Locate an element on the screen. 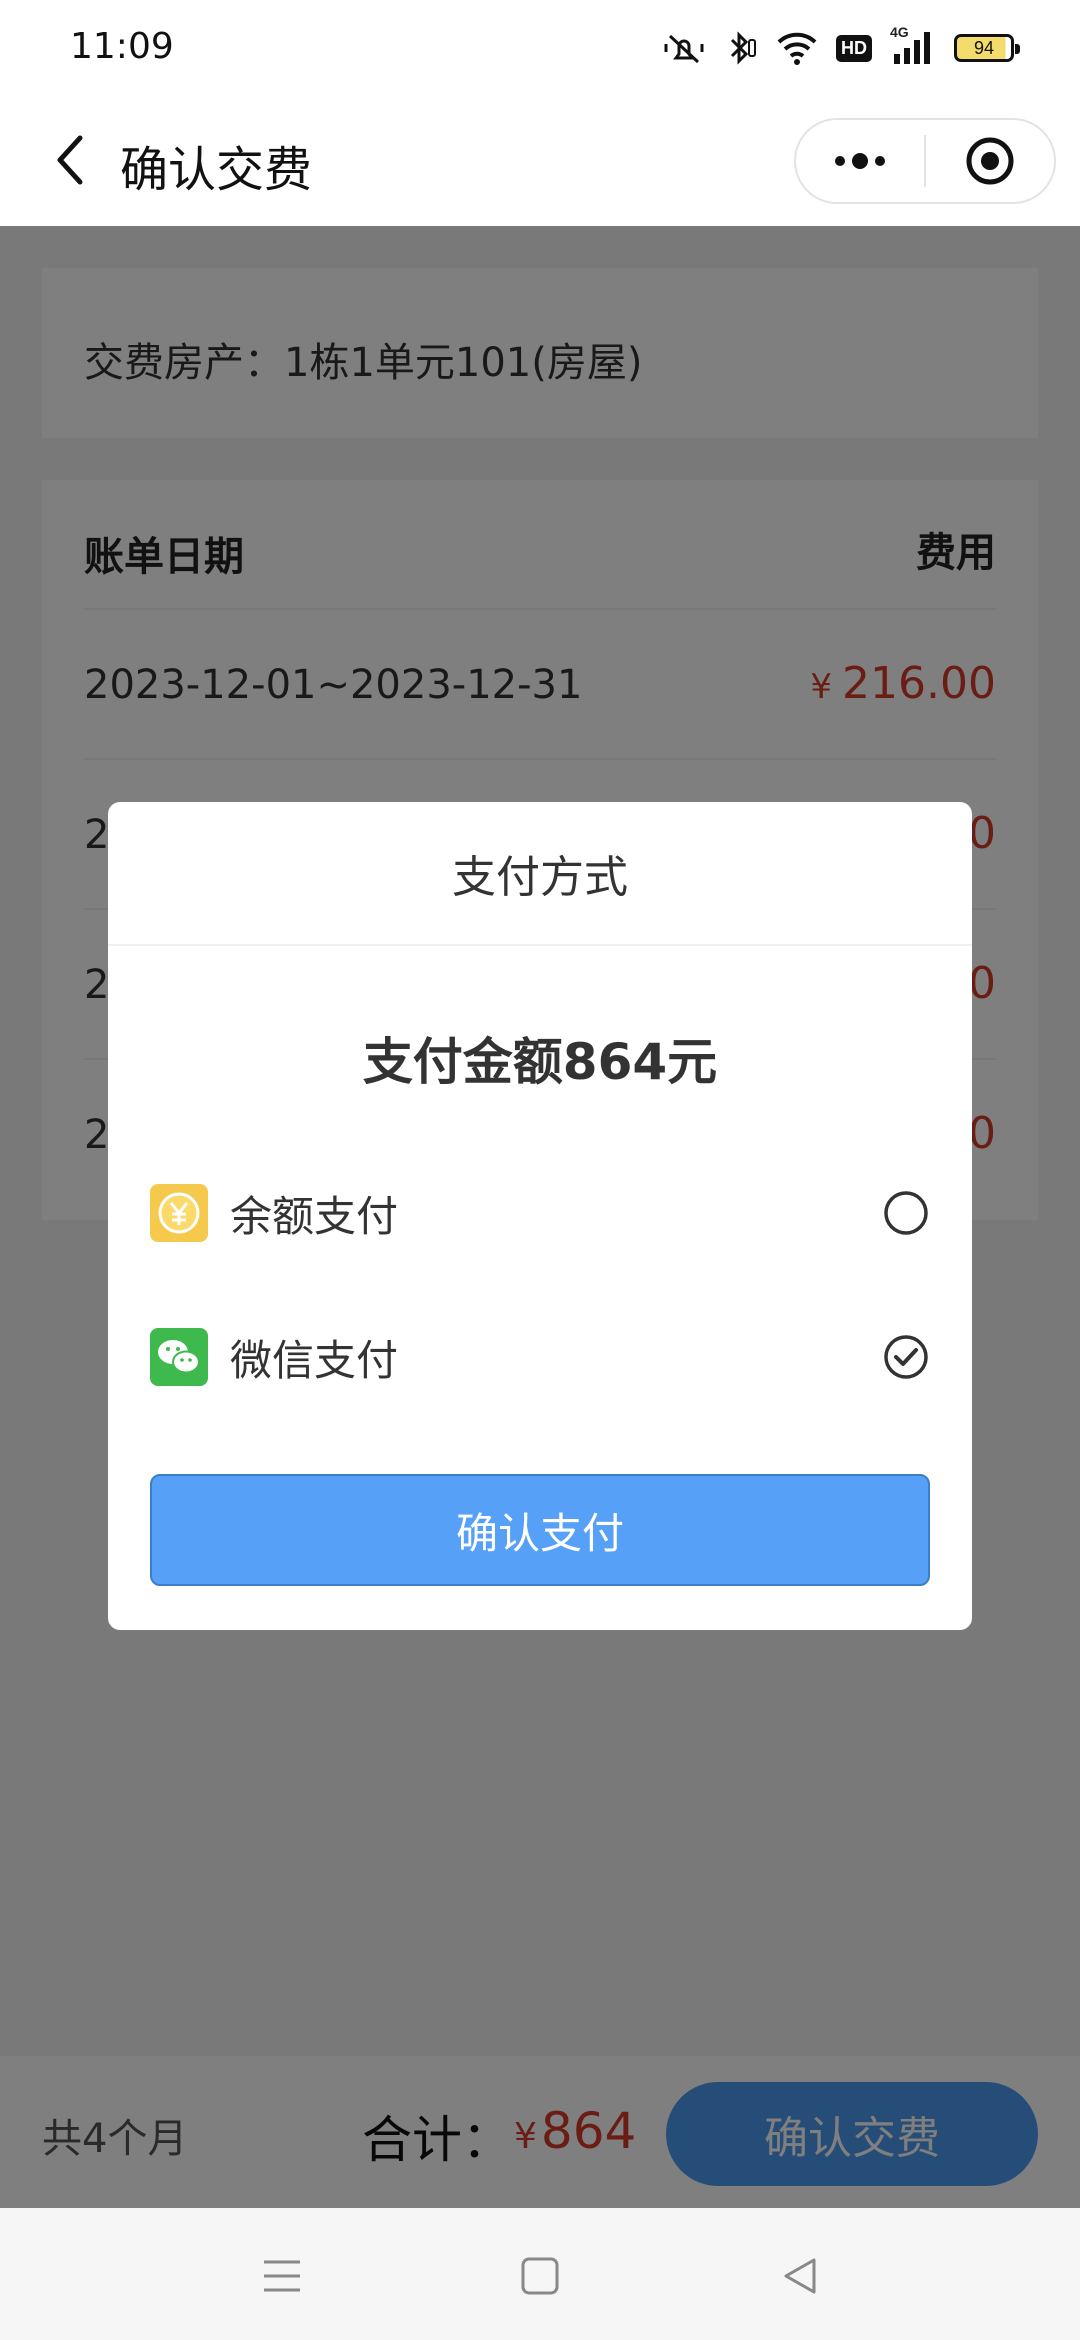 This screenshot has width=1080, height=2340. close-mini-program-button is located at coordinates (990, 161).